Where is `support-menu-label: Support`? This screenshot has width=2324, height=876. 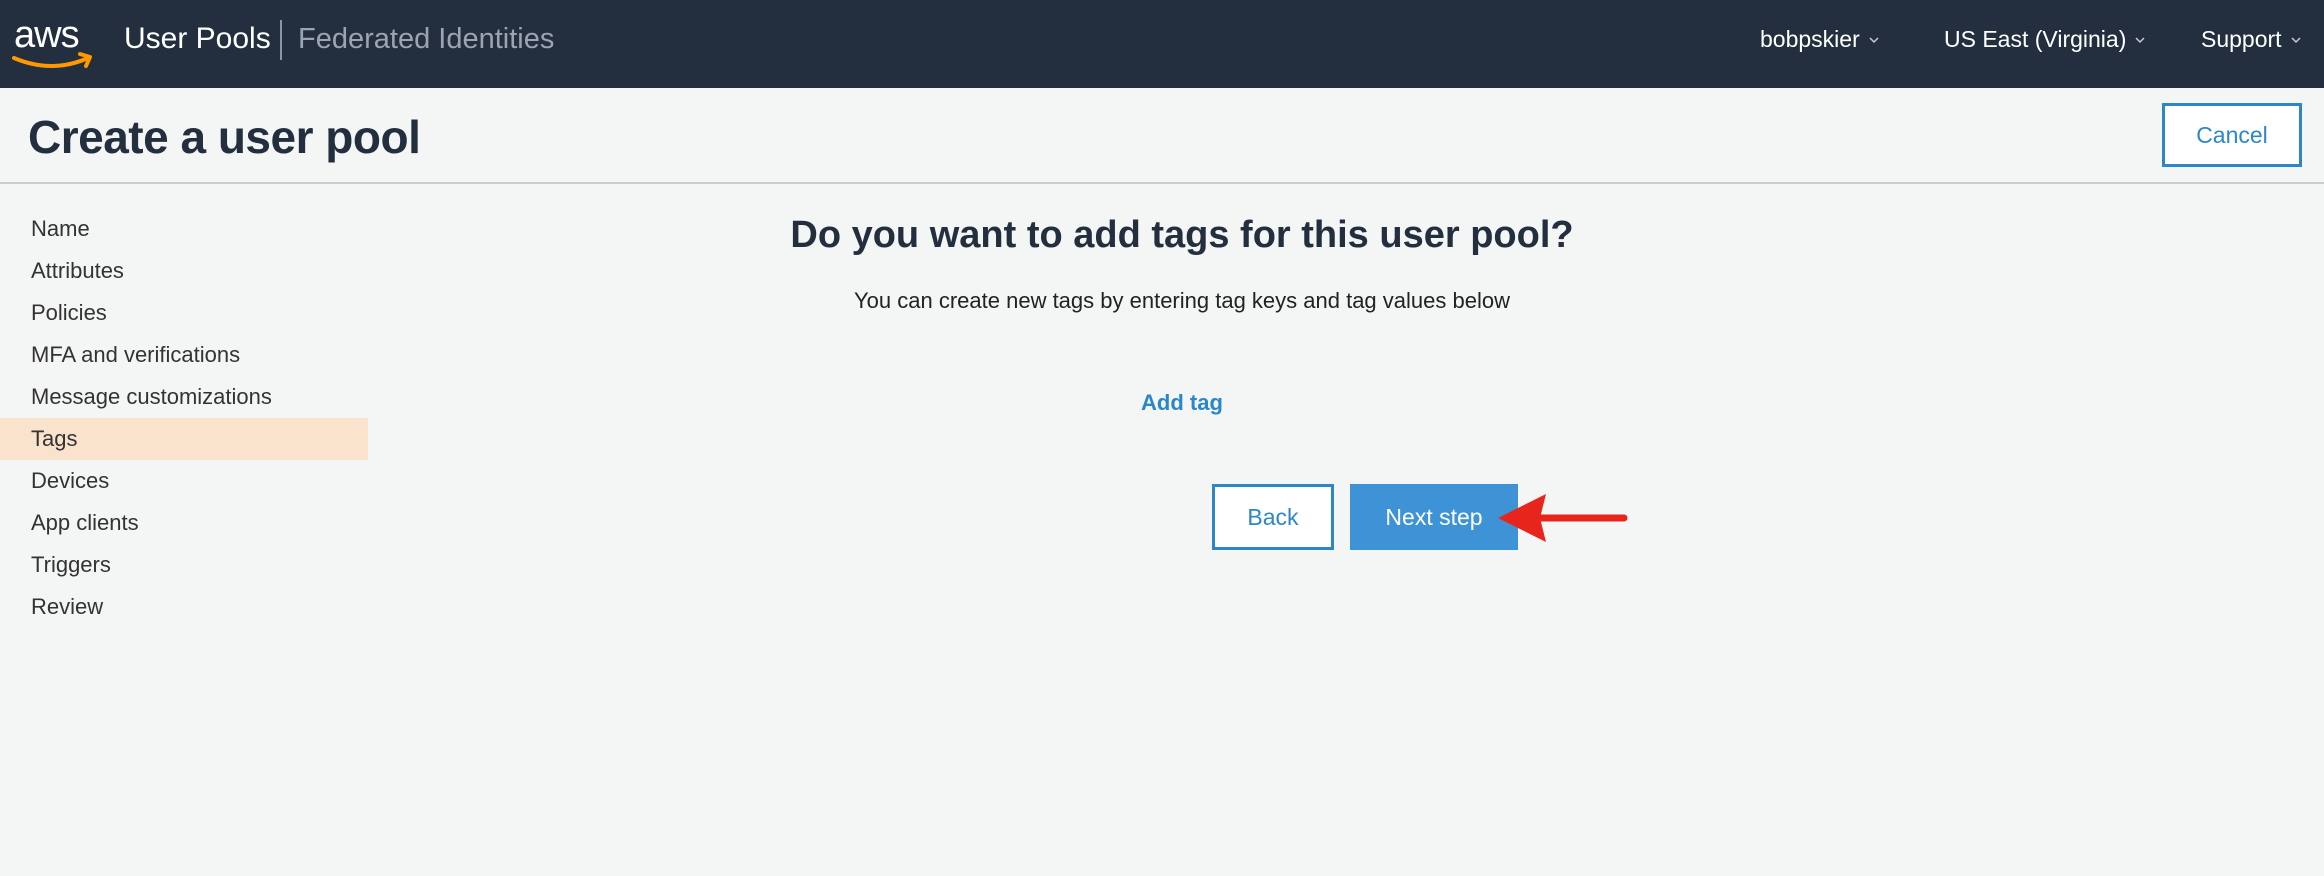
support-menu-label: Support is located at coordinates (2241, 39).